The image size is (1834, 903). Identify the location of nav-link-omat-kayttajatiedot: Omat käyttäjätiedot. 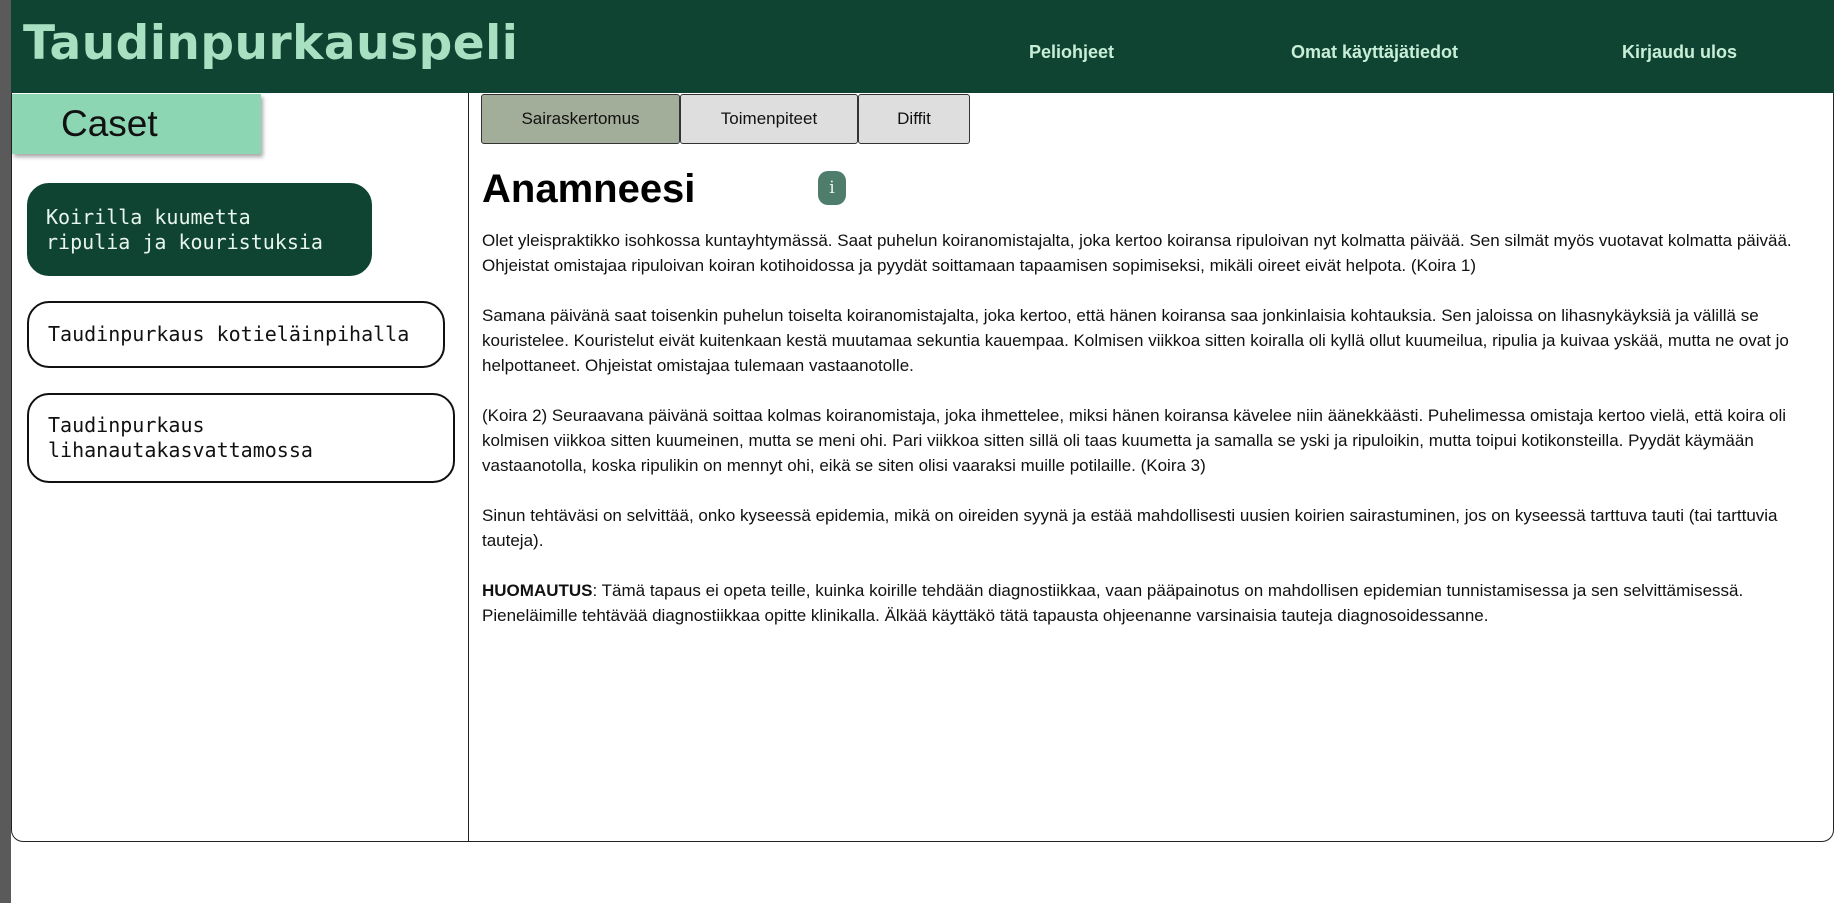
(1374, 52).